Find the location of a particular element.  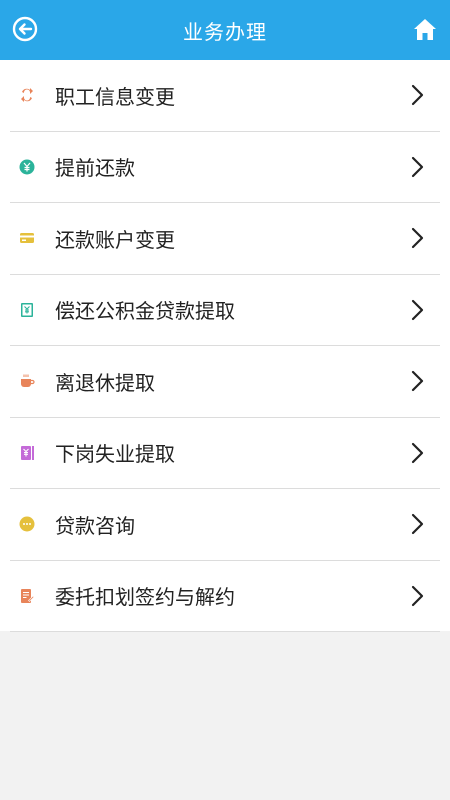

menu-item-label: 偿还公积金贷款提取 is located at coordinates (145, 311).